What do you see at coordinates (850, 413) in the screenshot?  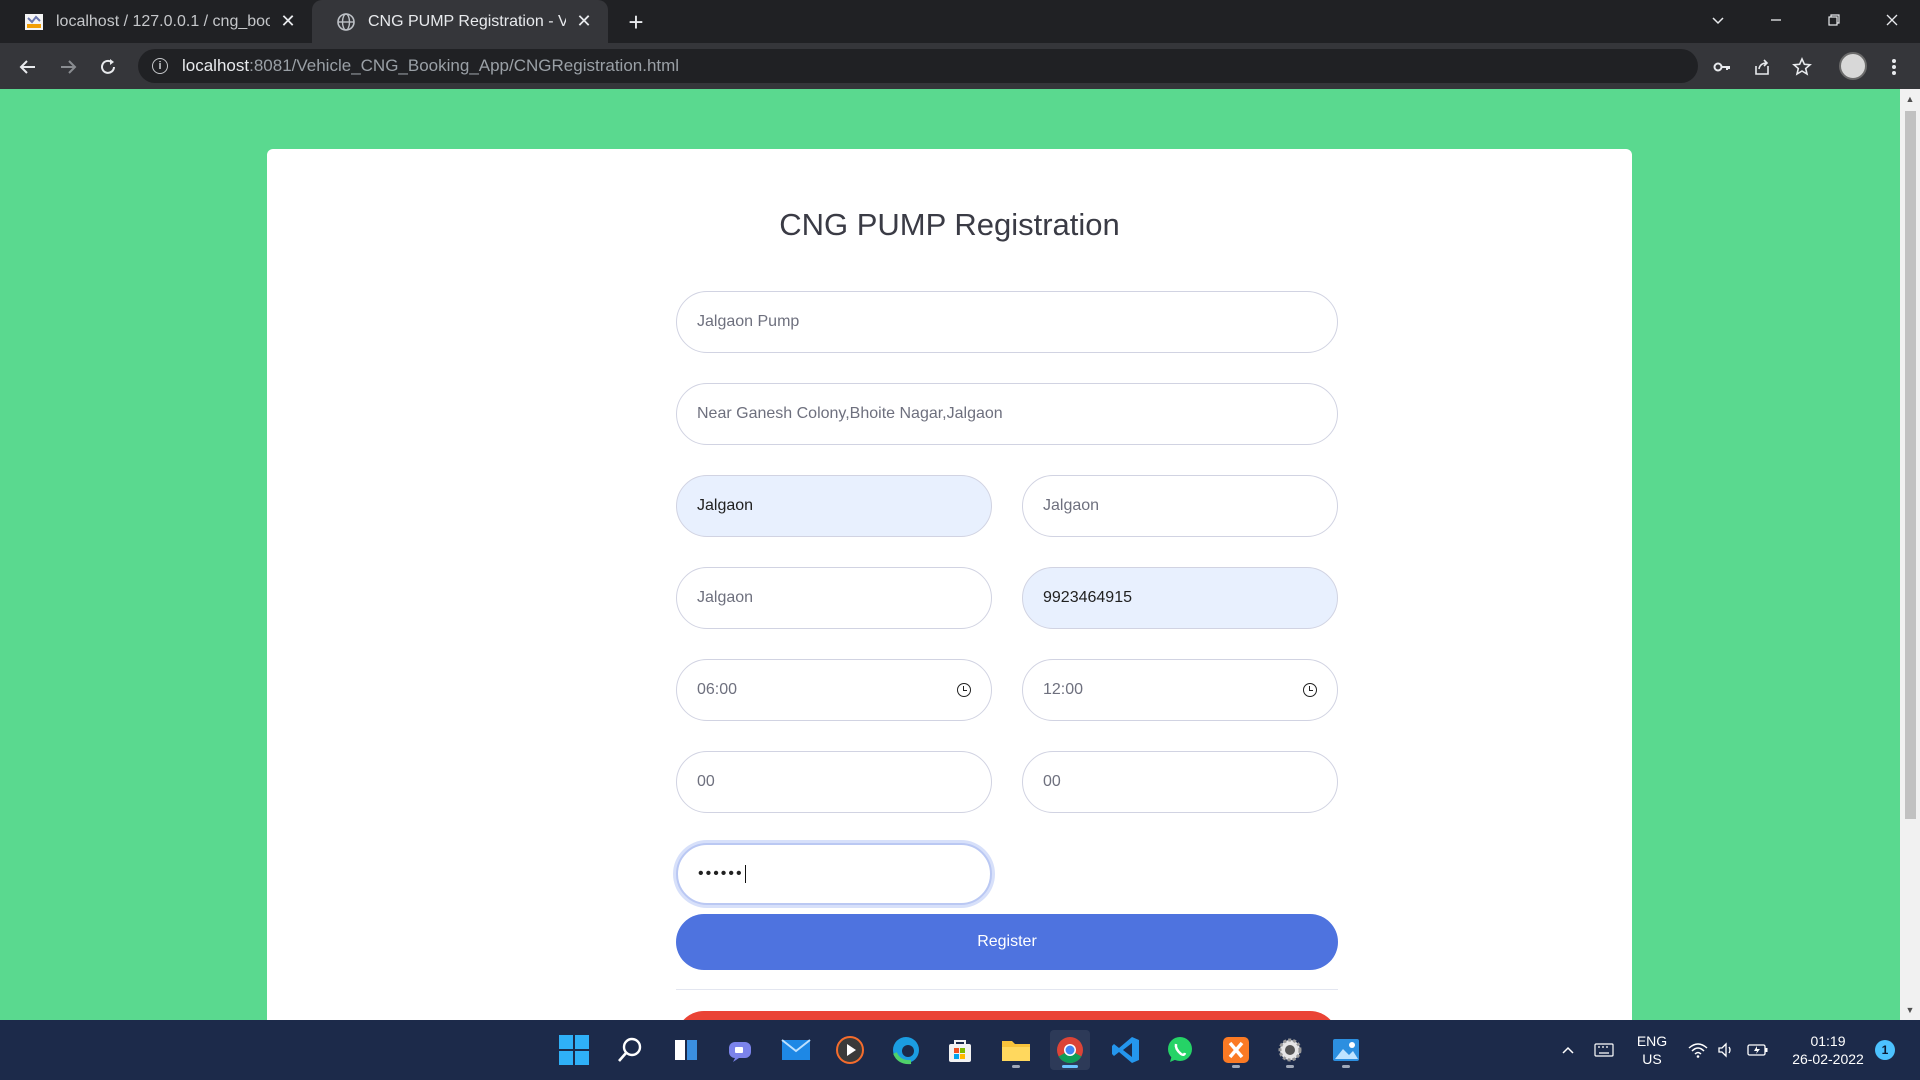 I see `address-value: Near Ganesh Colony,Bhoite Nagar,Jalgaon` at bounding box center [850, 413].